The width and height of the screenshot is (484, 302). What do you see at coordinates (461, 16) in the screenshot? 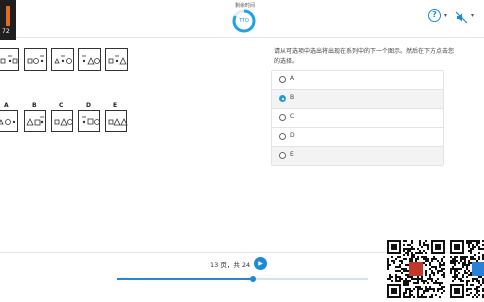
I see `mute-icon` at bounding box center [461, 16].